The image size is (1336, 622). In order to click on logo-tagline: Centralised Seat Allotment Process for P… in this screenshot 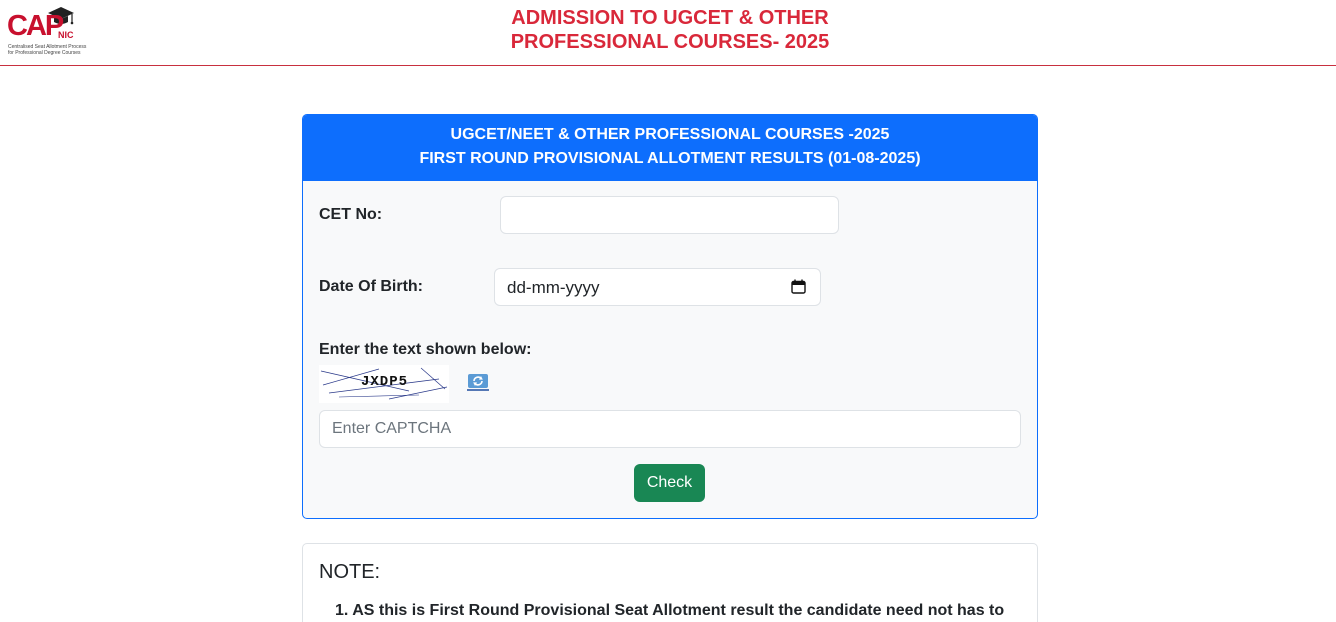, I will do `click(47, 50)`.